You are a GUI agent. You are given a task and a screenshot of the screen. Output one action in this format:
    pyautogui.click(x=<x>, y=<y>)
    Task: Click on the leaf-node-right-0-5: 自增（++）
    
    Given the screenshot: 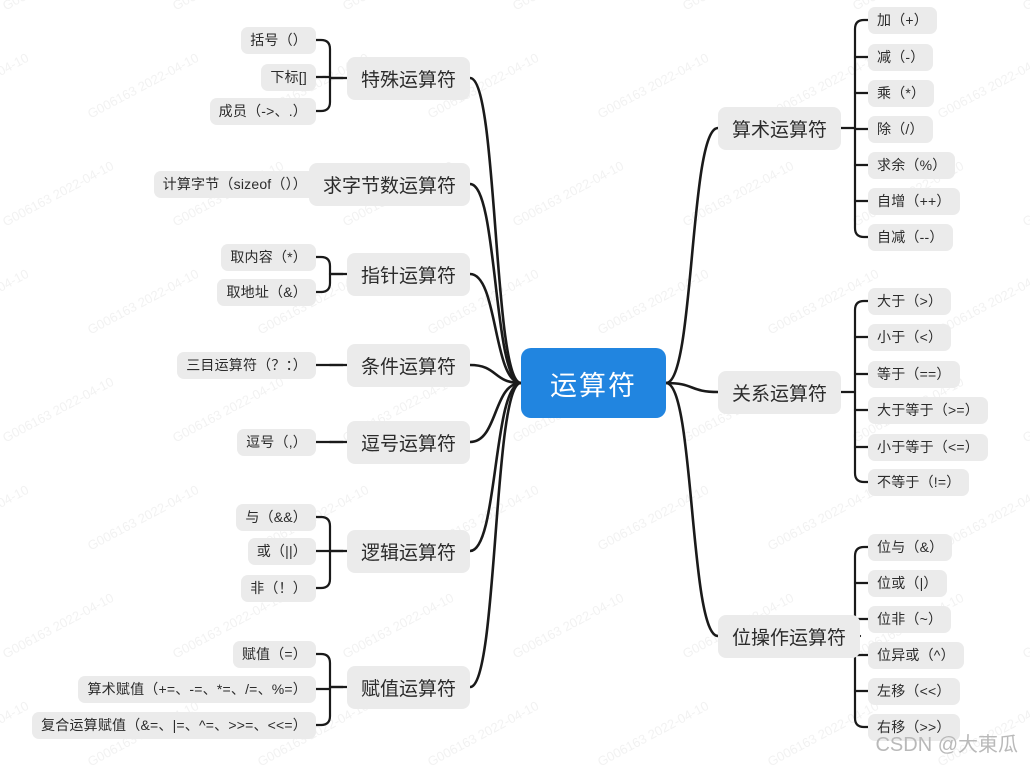 What is the action you would take?
    pyautogui.click(x=914, y=201)
    